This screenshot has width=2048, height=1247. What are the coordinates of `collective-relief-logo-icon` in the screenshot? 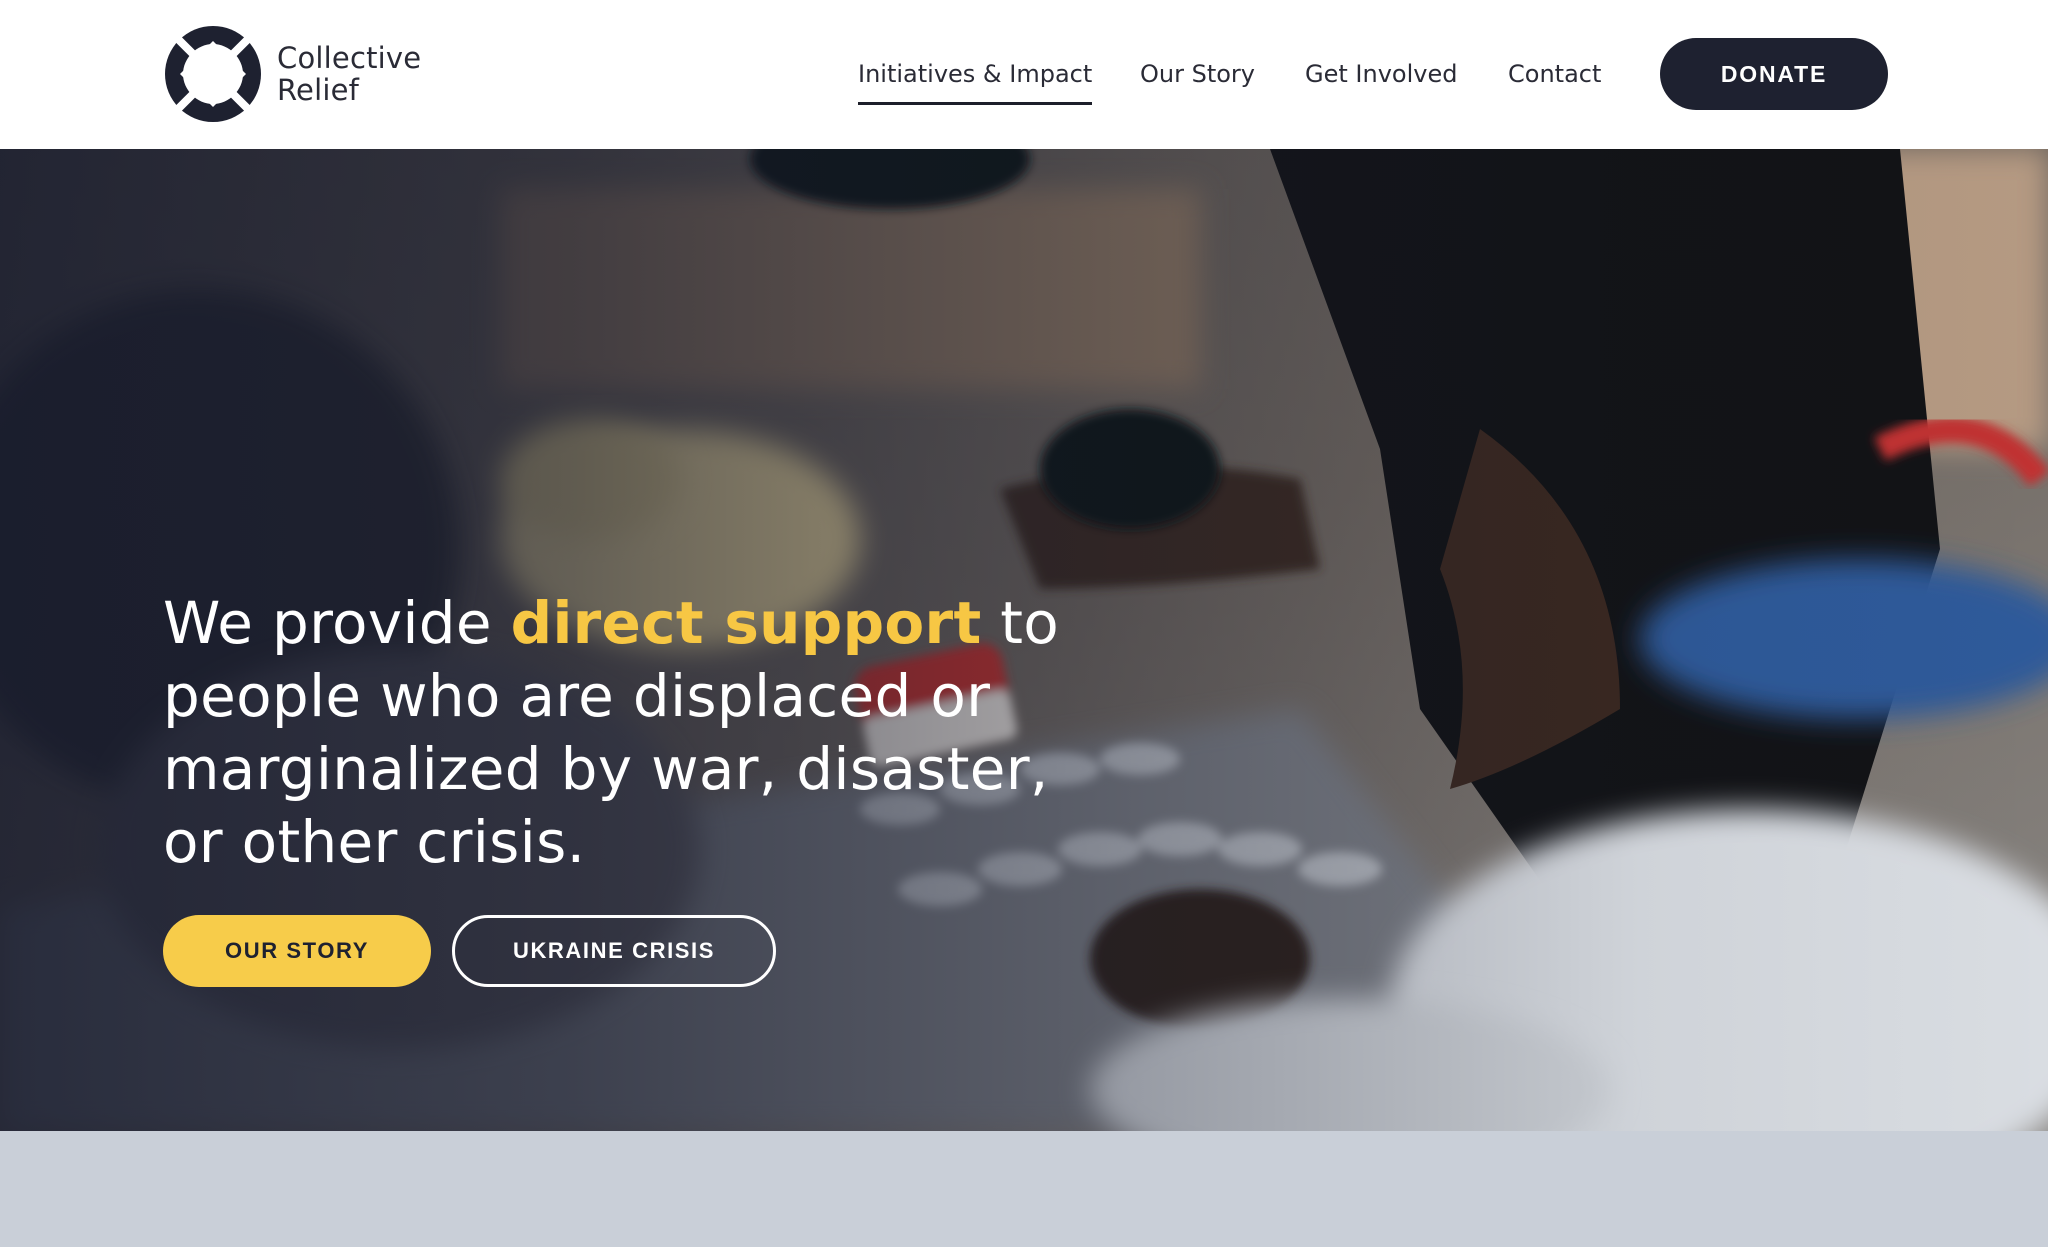 It's located at (213, 74).